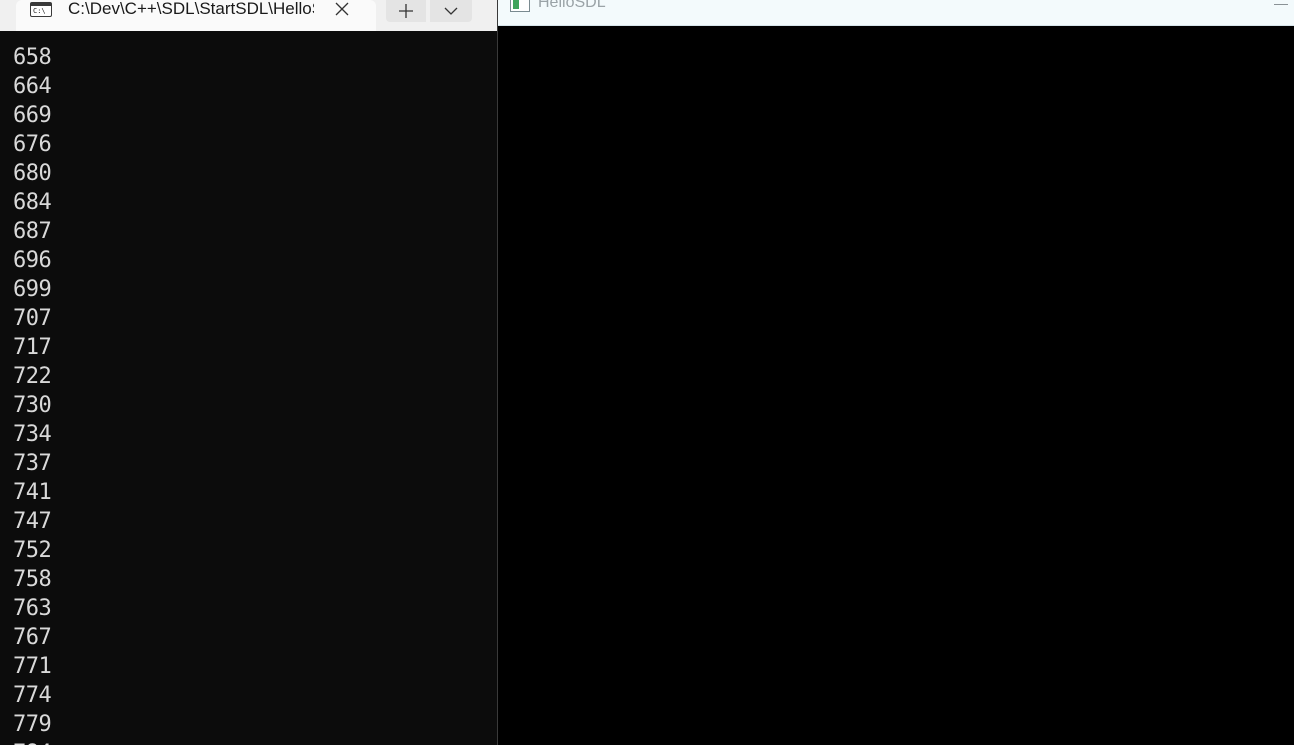 The width and height of the screenshot is (1294, 745). What do you see at coordinates (572, 5) in the screenshot?
I see `sdl-window-title: HelloSDL` at bounding box center [572, 5].